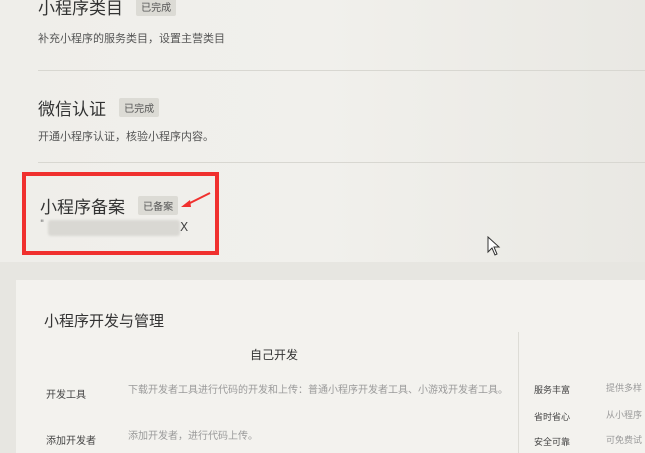 This screenshot has height=453, width=645. Describe the element at coordinates (624, 416) in the screenshot. I see `feature-desc: 从小程序` at that location.